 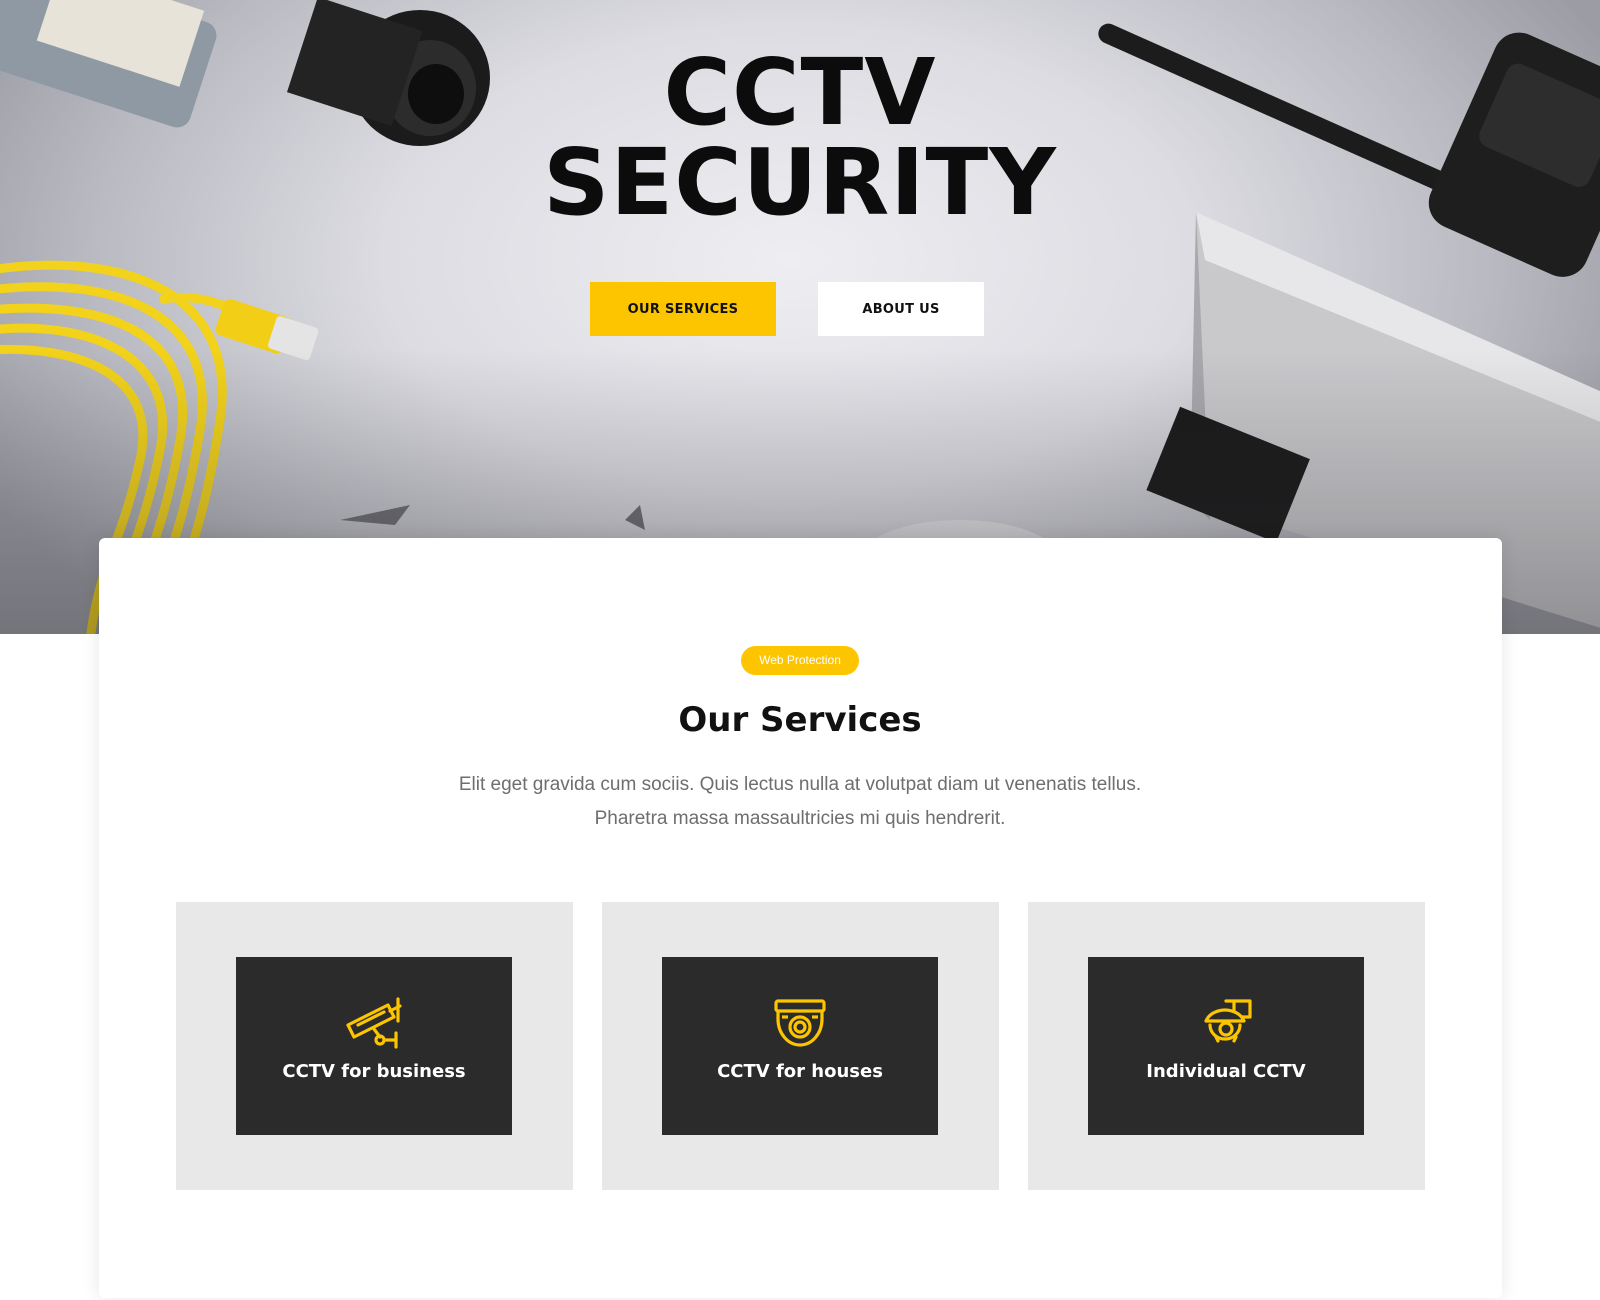 I want to click on speed-dome-camera-icon, so click(x=1228, y=1021).